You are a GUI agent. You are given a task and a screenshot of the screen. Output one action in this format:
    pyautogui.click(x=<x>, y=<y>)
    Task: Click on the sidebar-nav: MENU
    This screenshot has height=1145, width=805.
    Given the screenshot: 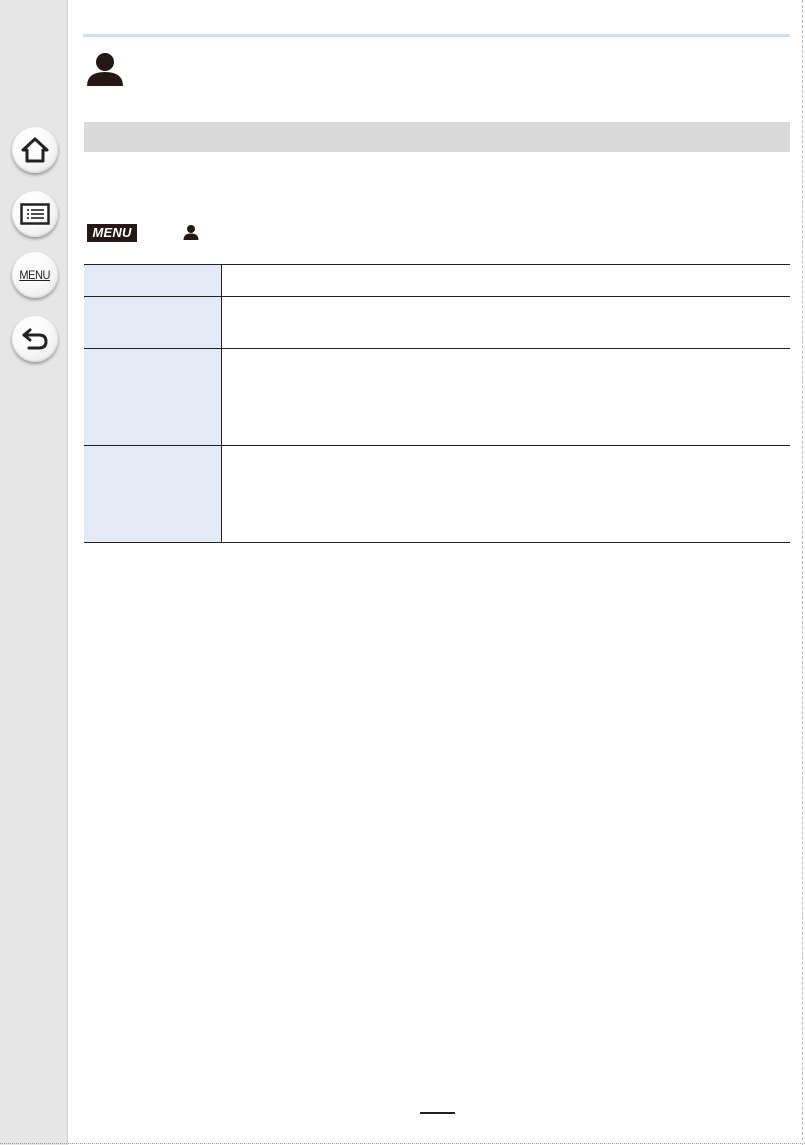 What is the action you would take?
    pyautogui.click(x=34, y=572)
    